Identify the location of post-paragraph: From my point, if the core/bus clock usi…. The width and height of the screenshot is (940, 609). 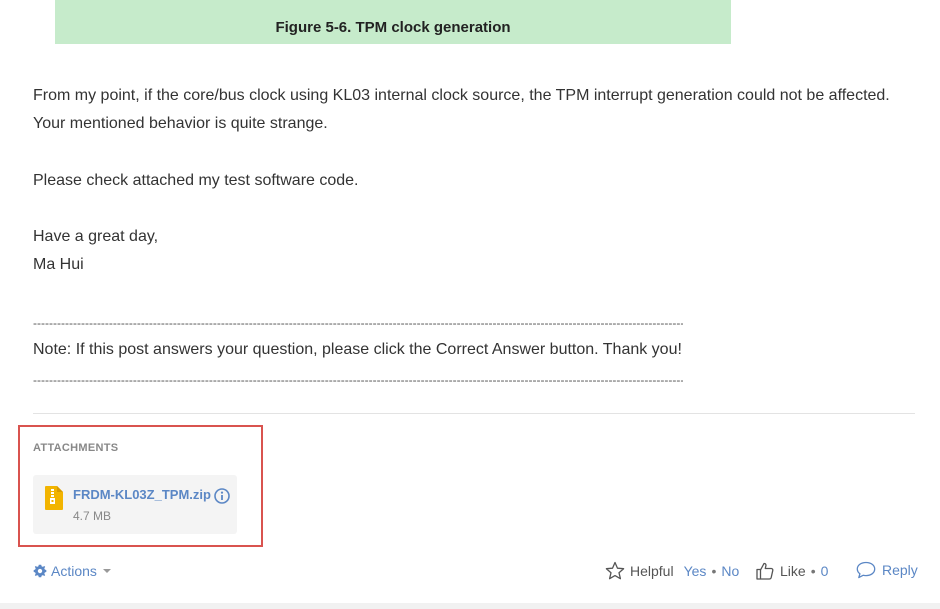
(461, 109).